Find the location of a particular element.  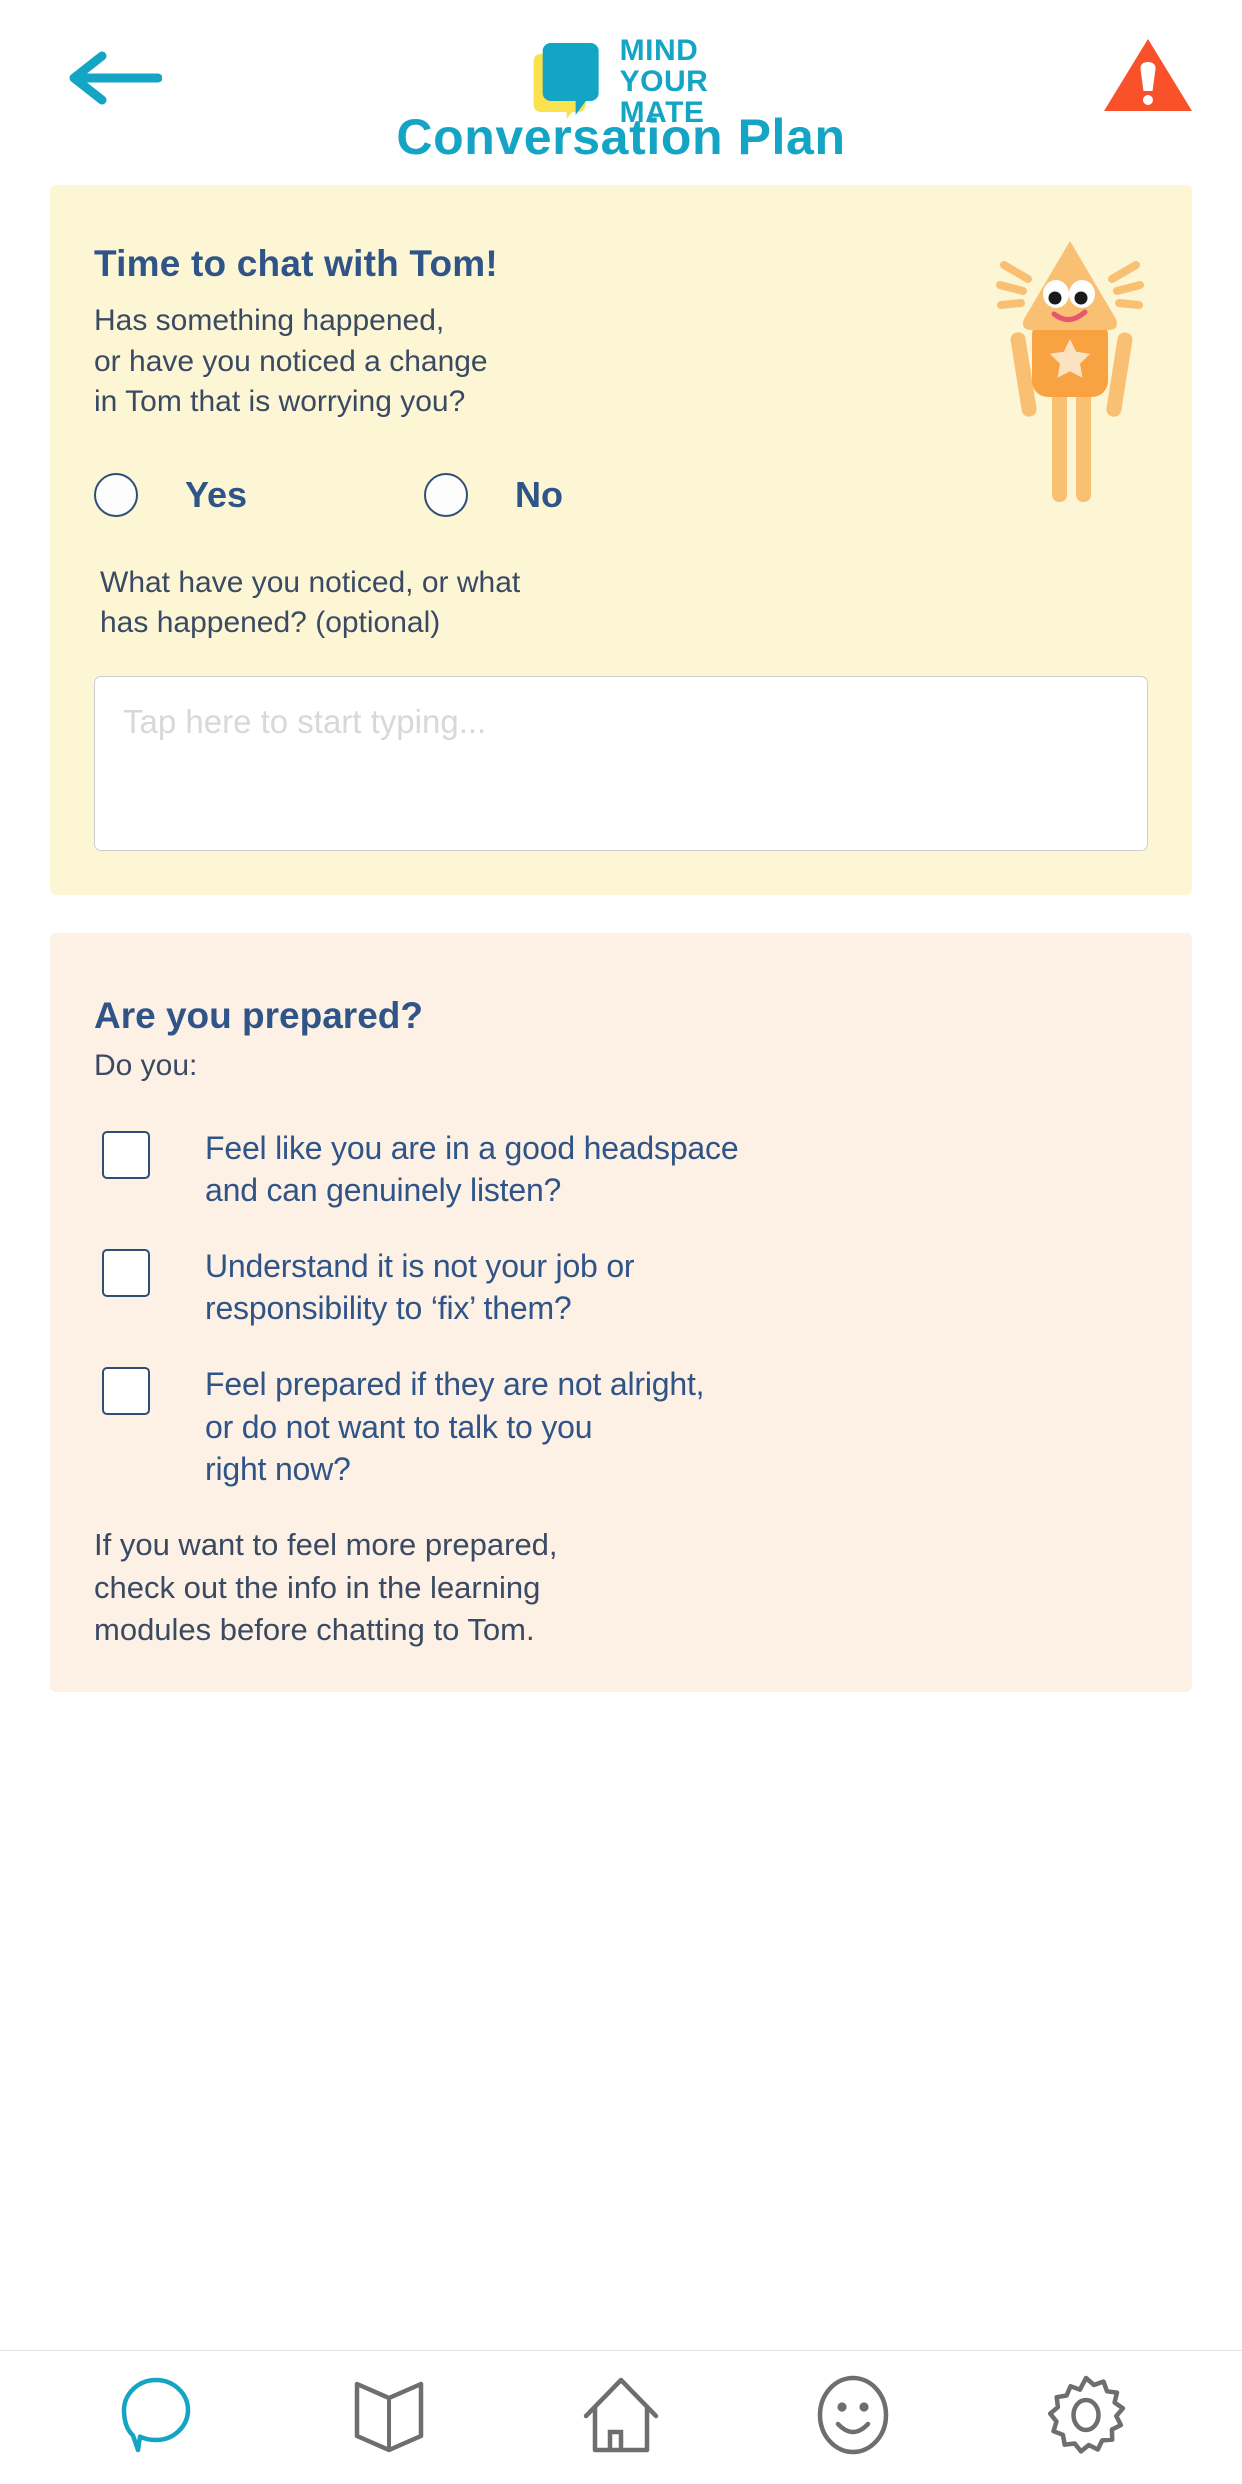

prepared-card-title: Are you prepared? is located at coordinates (258, 1015).